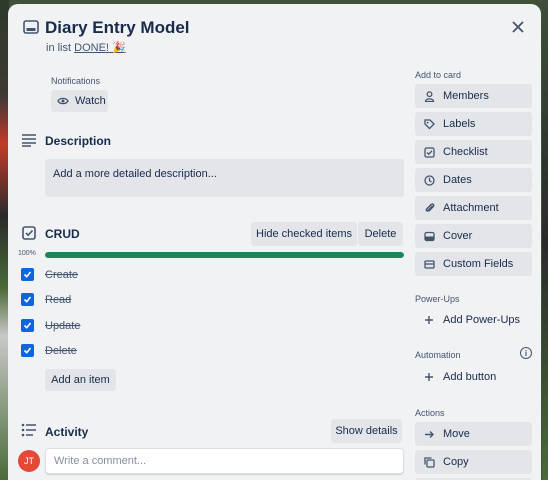 This screenshot has height=480, width=548. What do you see at coordinates (458, 236) in the screenshot?
I see `cover-label: Cover` at bounding box center [458, 236].